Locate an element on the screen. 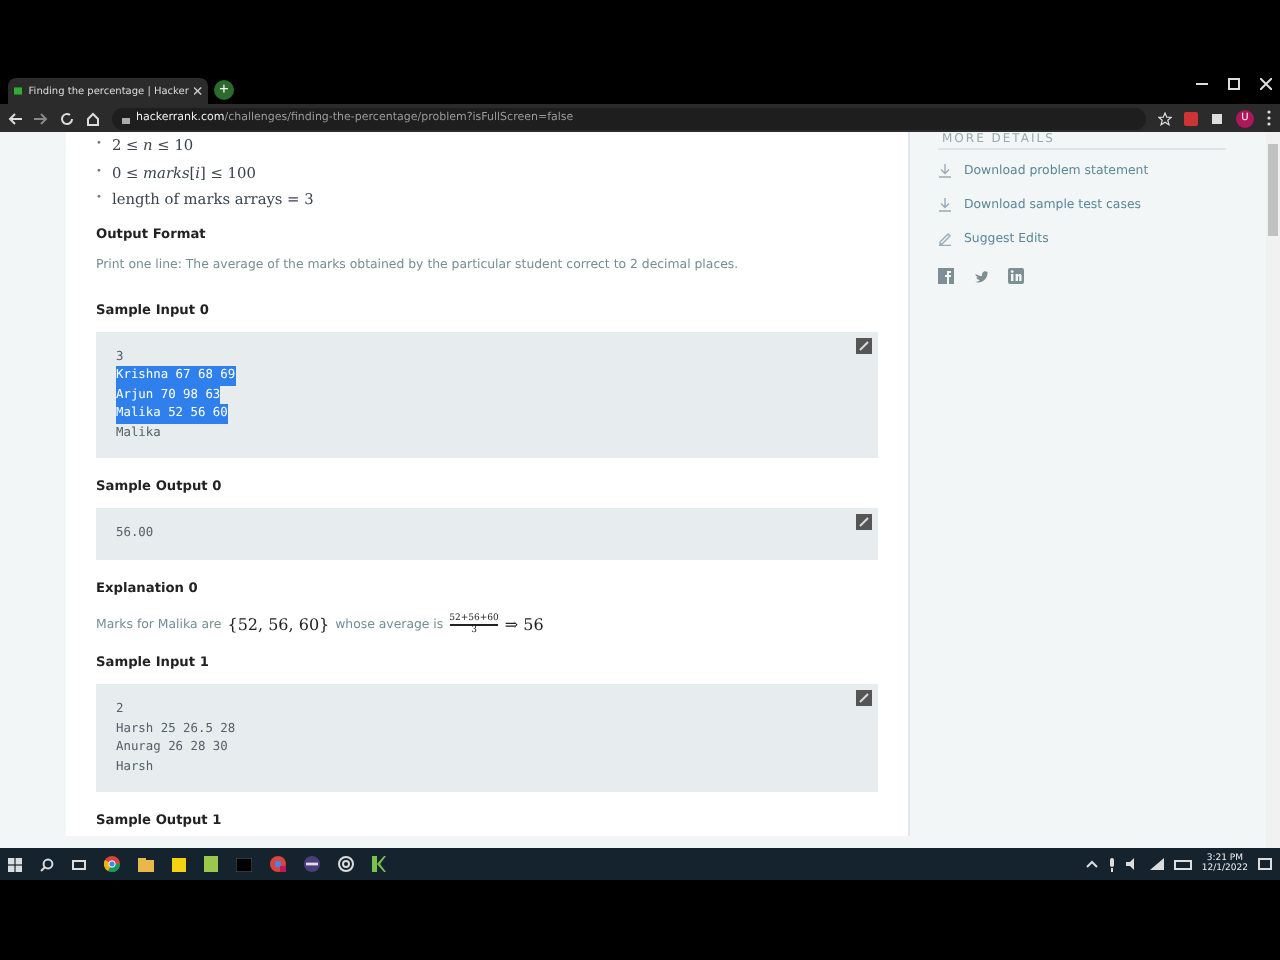  minimize-icon is located at coordinates (1202, 84).